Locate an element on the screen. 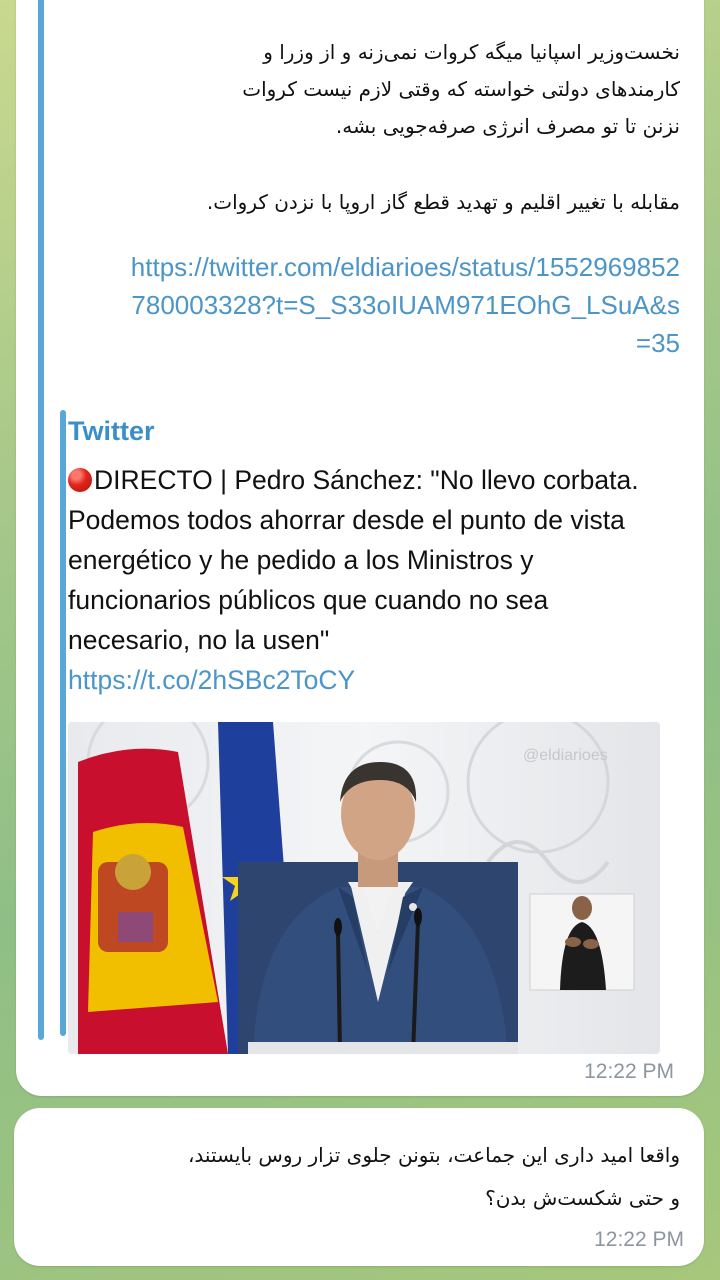  reply-quote-bar is located at coordinates (41, 520).